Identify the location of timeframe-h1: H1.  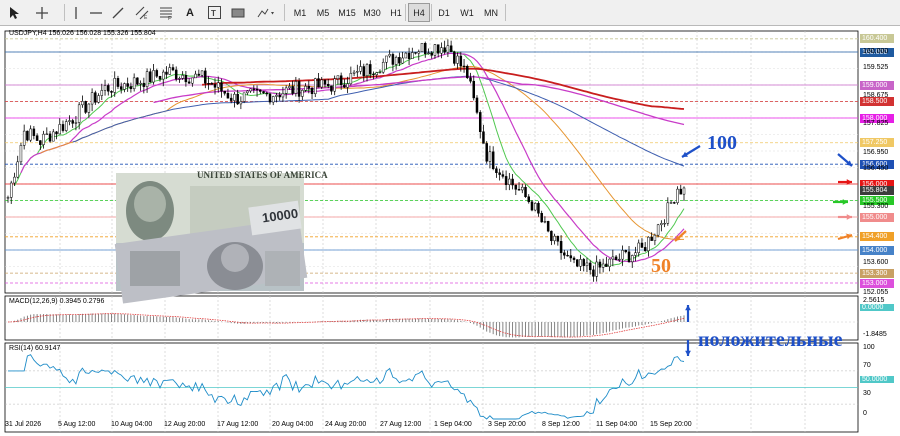
(396, 12).